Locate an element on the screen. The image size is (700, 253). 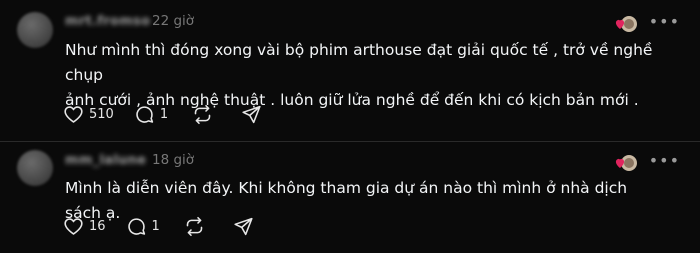
like-count: 510 is located at coordinates (101, 114).